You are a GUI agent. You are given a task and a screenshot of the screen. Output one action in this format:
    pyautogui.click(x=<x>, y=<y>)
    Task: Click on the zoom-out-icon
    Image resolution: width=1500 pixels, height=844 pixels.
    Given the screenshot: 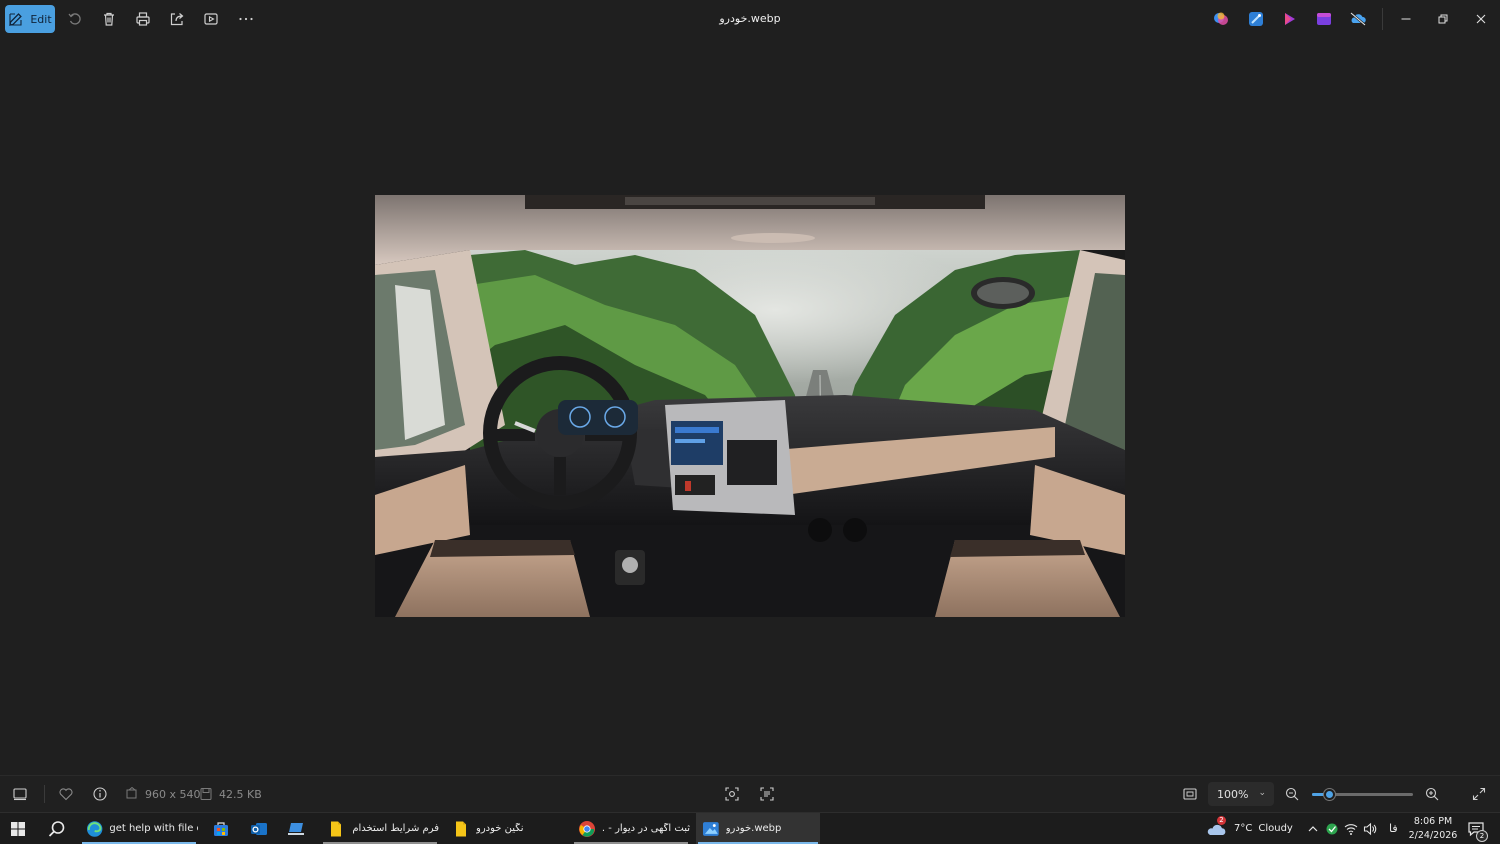 What is the action you would take?
    pyautogui.click(x=1292, y=794)
    